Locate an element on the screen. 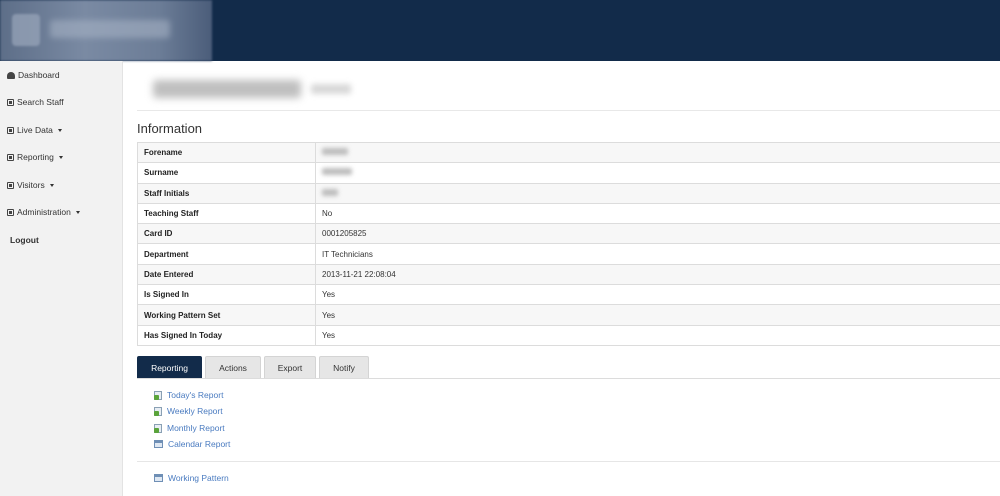 The image size is (1000, 496). row-value: 2013-11-21 22:08:04 is located at coordinates (657, 274).